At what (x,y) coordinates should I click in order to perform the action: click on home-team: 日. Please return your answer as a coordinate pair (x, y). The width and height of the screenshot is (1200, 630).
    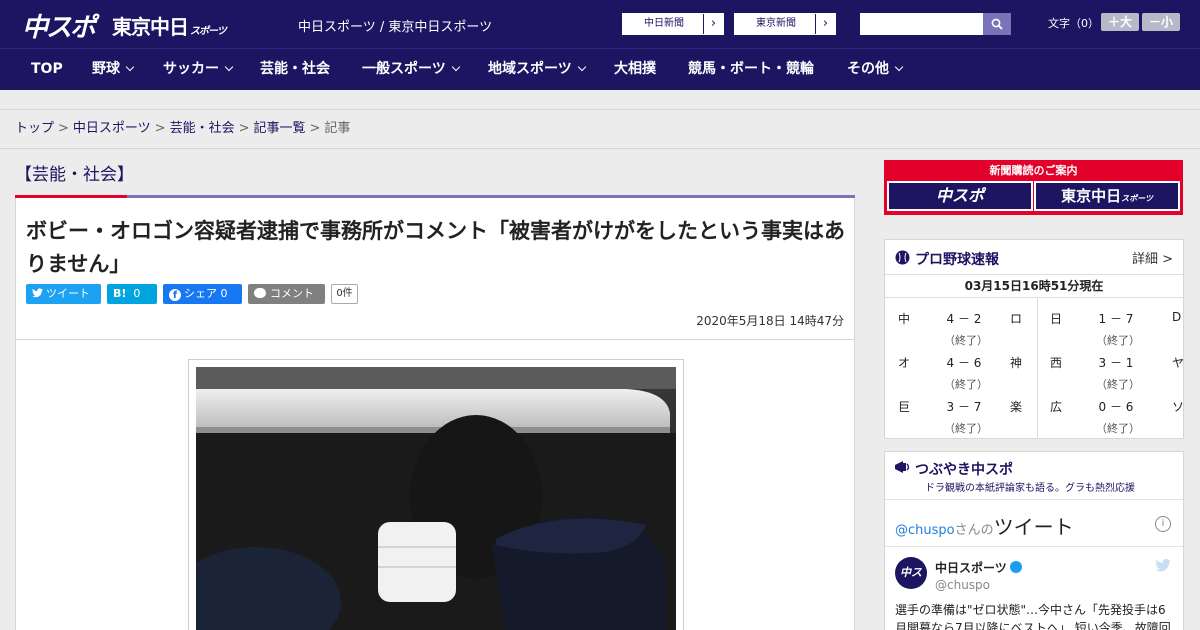
    Looking at the image, I should click on (1056, 319).